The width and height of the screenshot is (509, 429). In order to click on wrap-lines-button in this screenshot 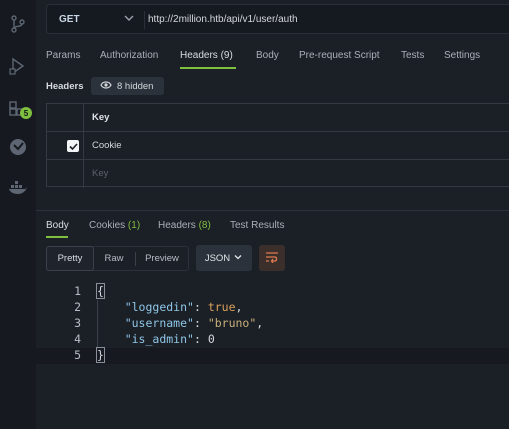, I will do `click(272, 258)`.